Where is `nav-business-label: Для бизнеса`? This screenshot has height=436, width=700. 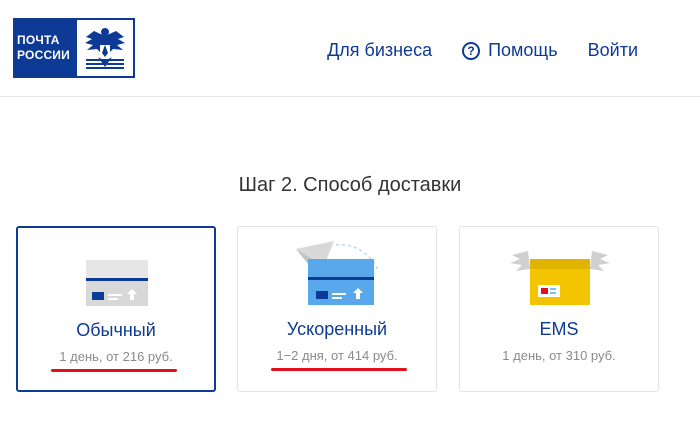
nav-business-label: Для бизнеса is located at coordinates (380, 50).